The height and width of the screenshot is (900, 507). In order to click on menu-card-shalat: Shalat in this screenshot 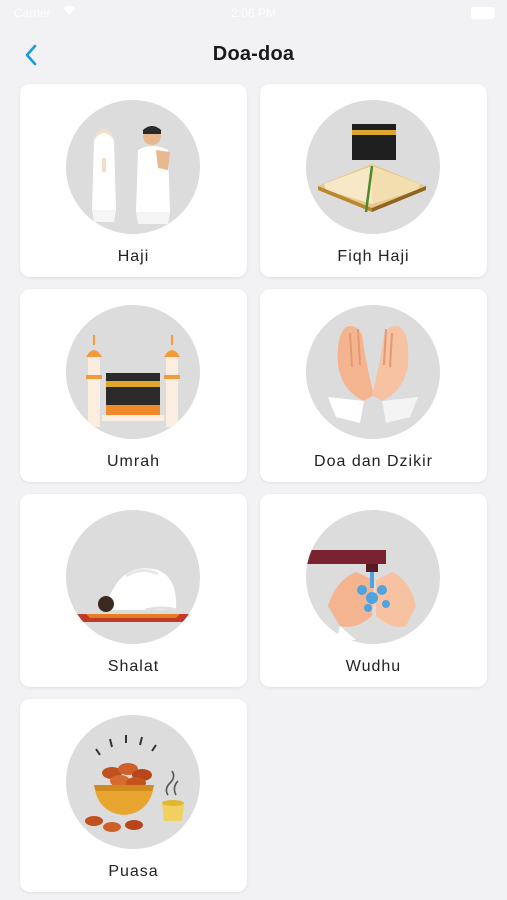, I will do `click(133, 590)`.